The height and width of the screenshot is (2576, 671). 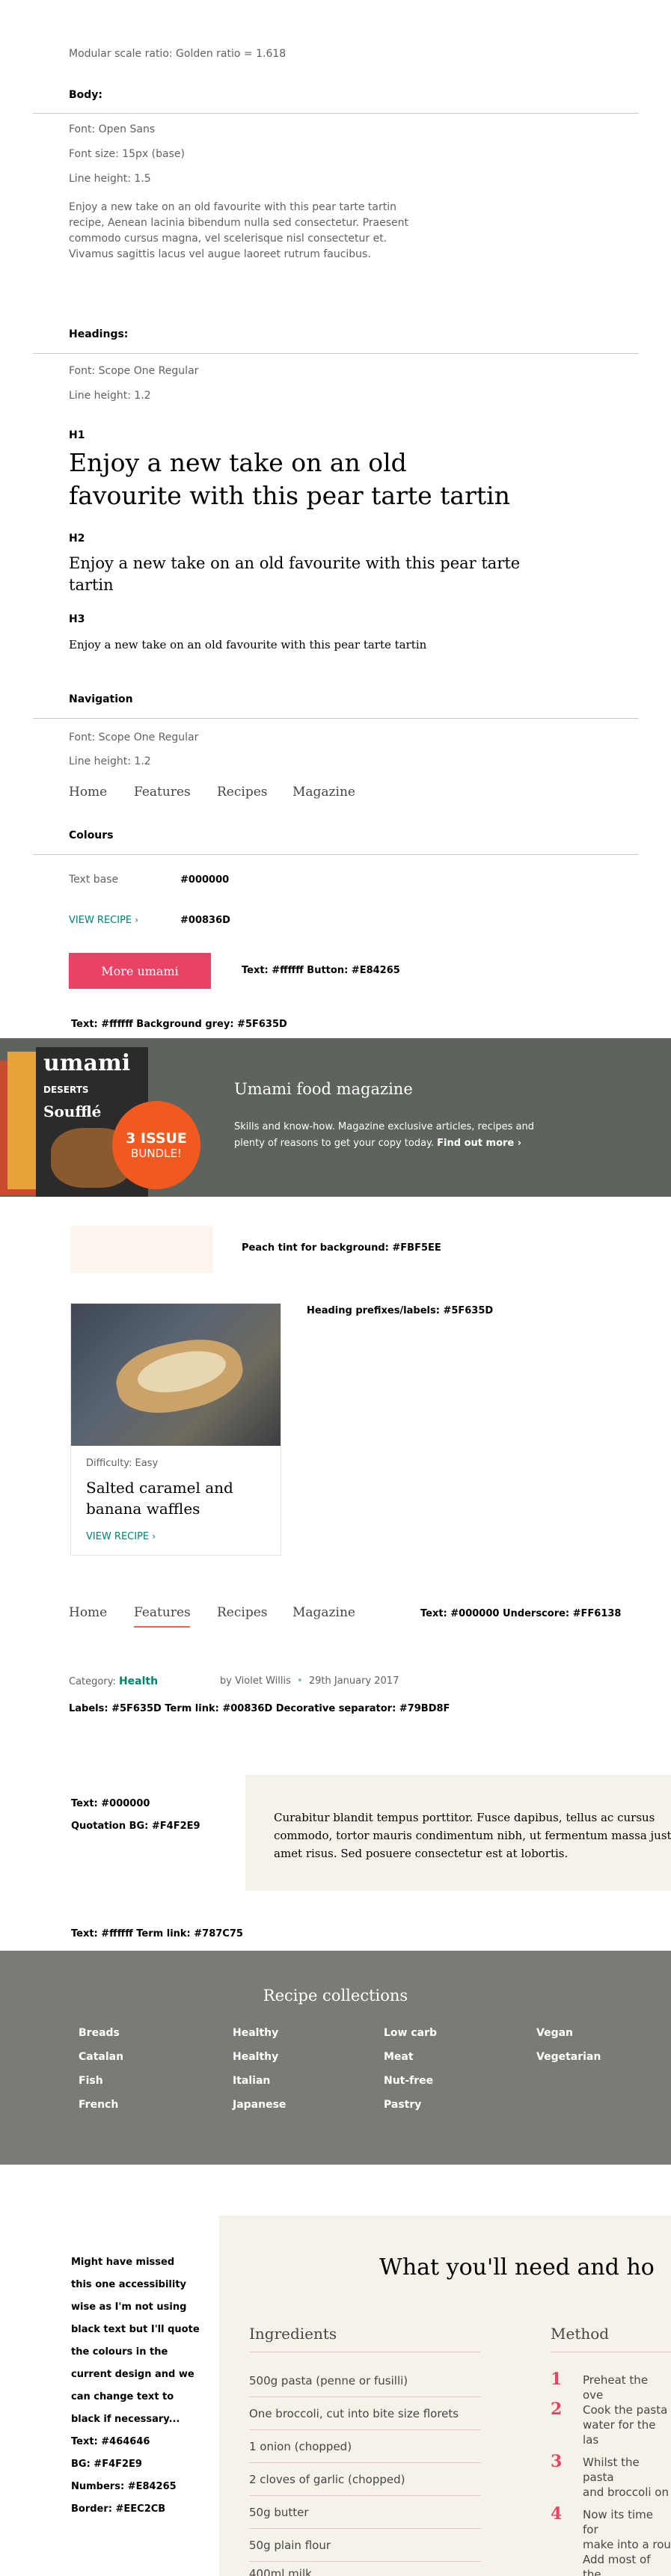 What do you see at coordinates (279, 2512) in the screenshot?
I see `ingredient-item: 50g butter` at bounding box center [279, 2512].